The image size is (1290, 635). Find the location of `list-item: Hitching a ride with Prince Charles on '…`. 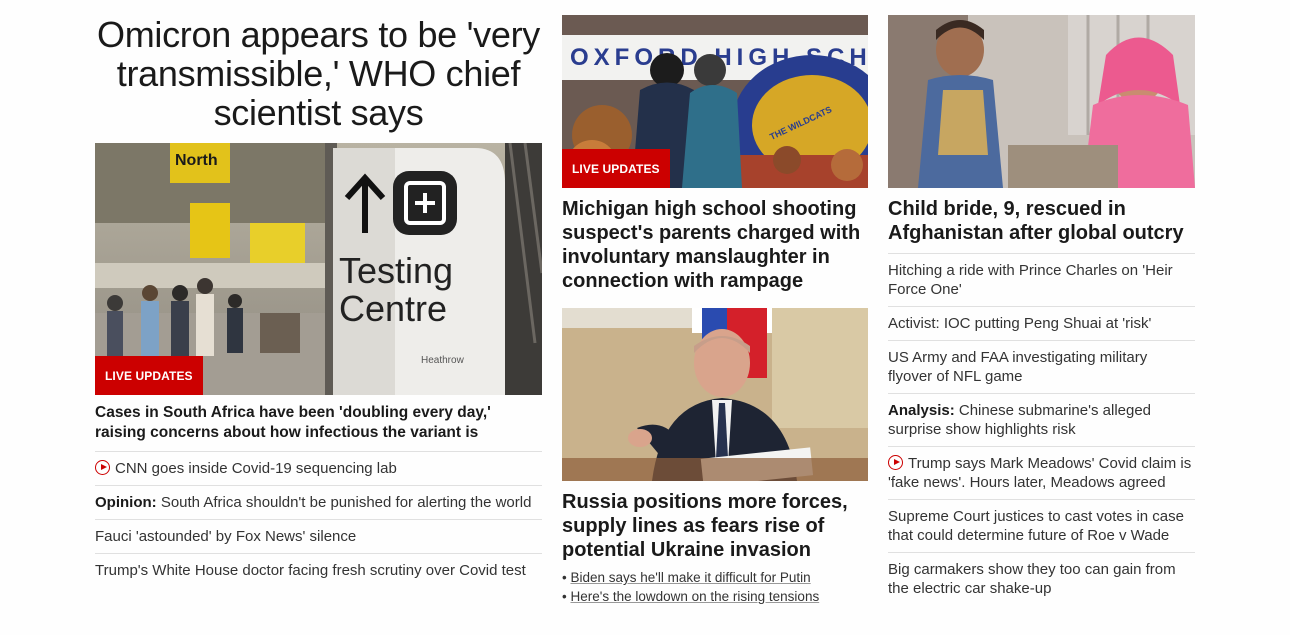

list-item: Hitching a ride with Prince Charles on '… is located at coordinates (1041, 279).